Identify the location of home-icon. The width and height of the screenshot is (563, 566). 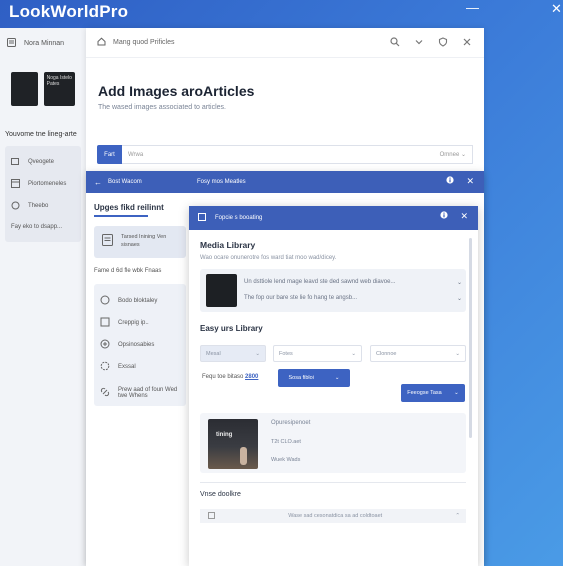
(101, 42).